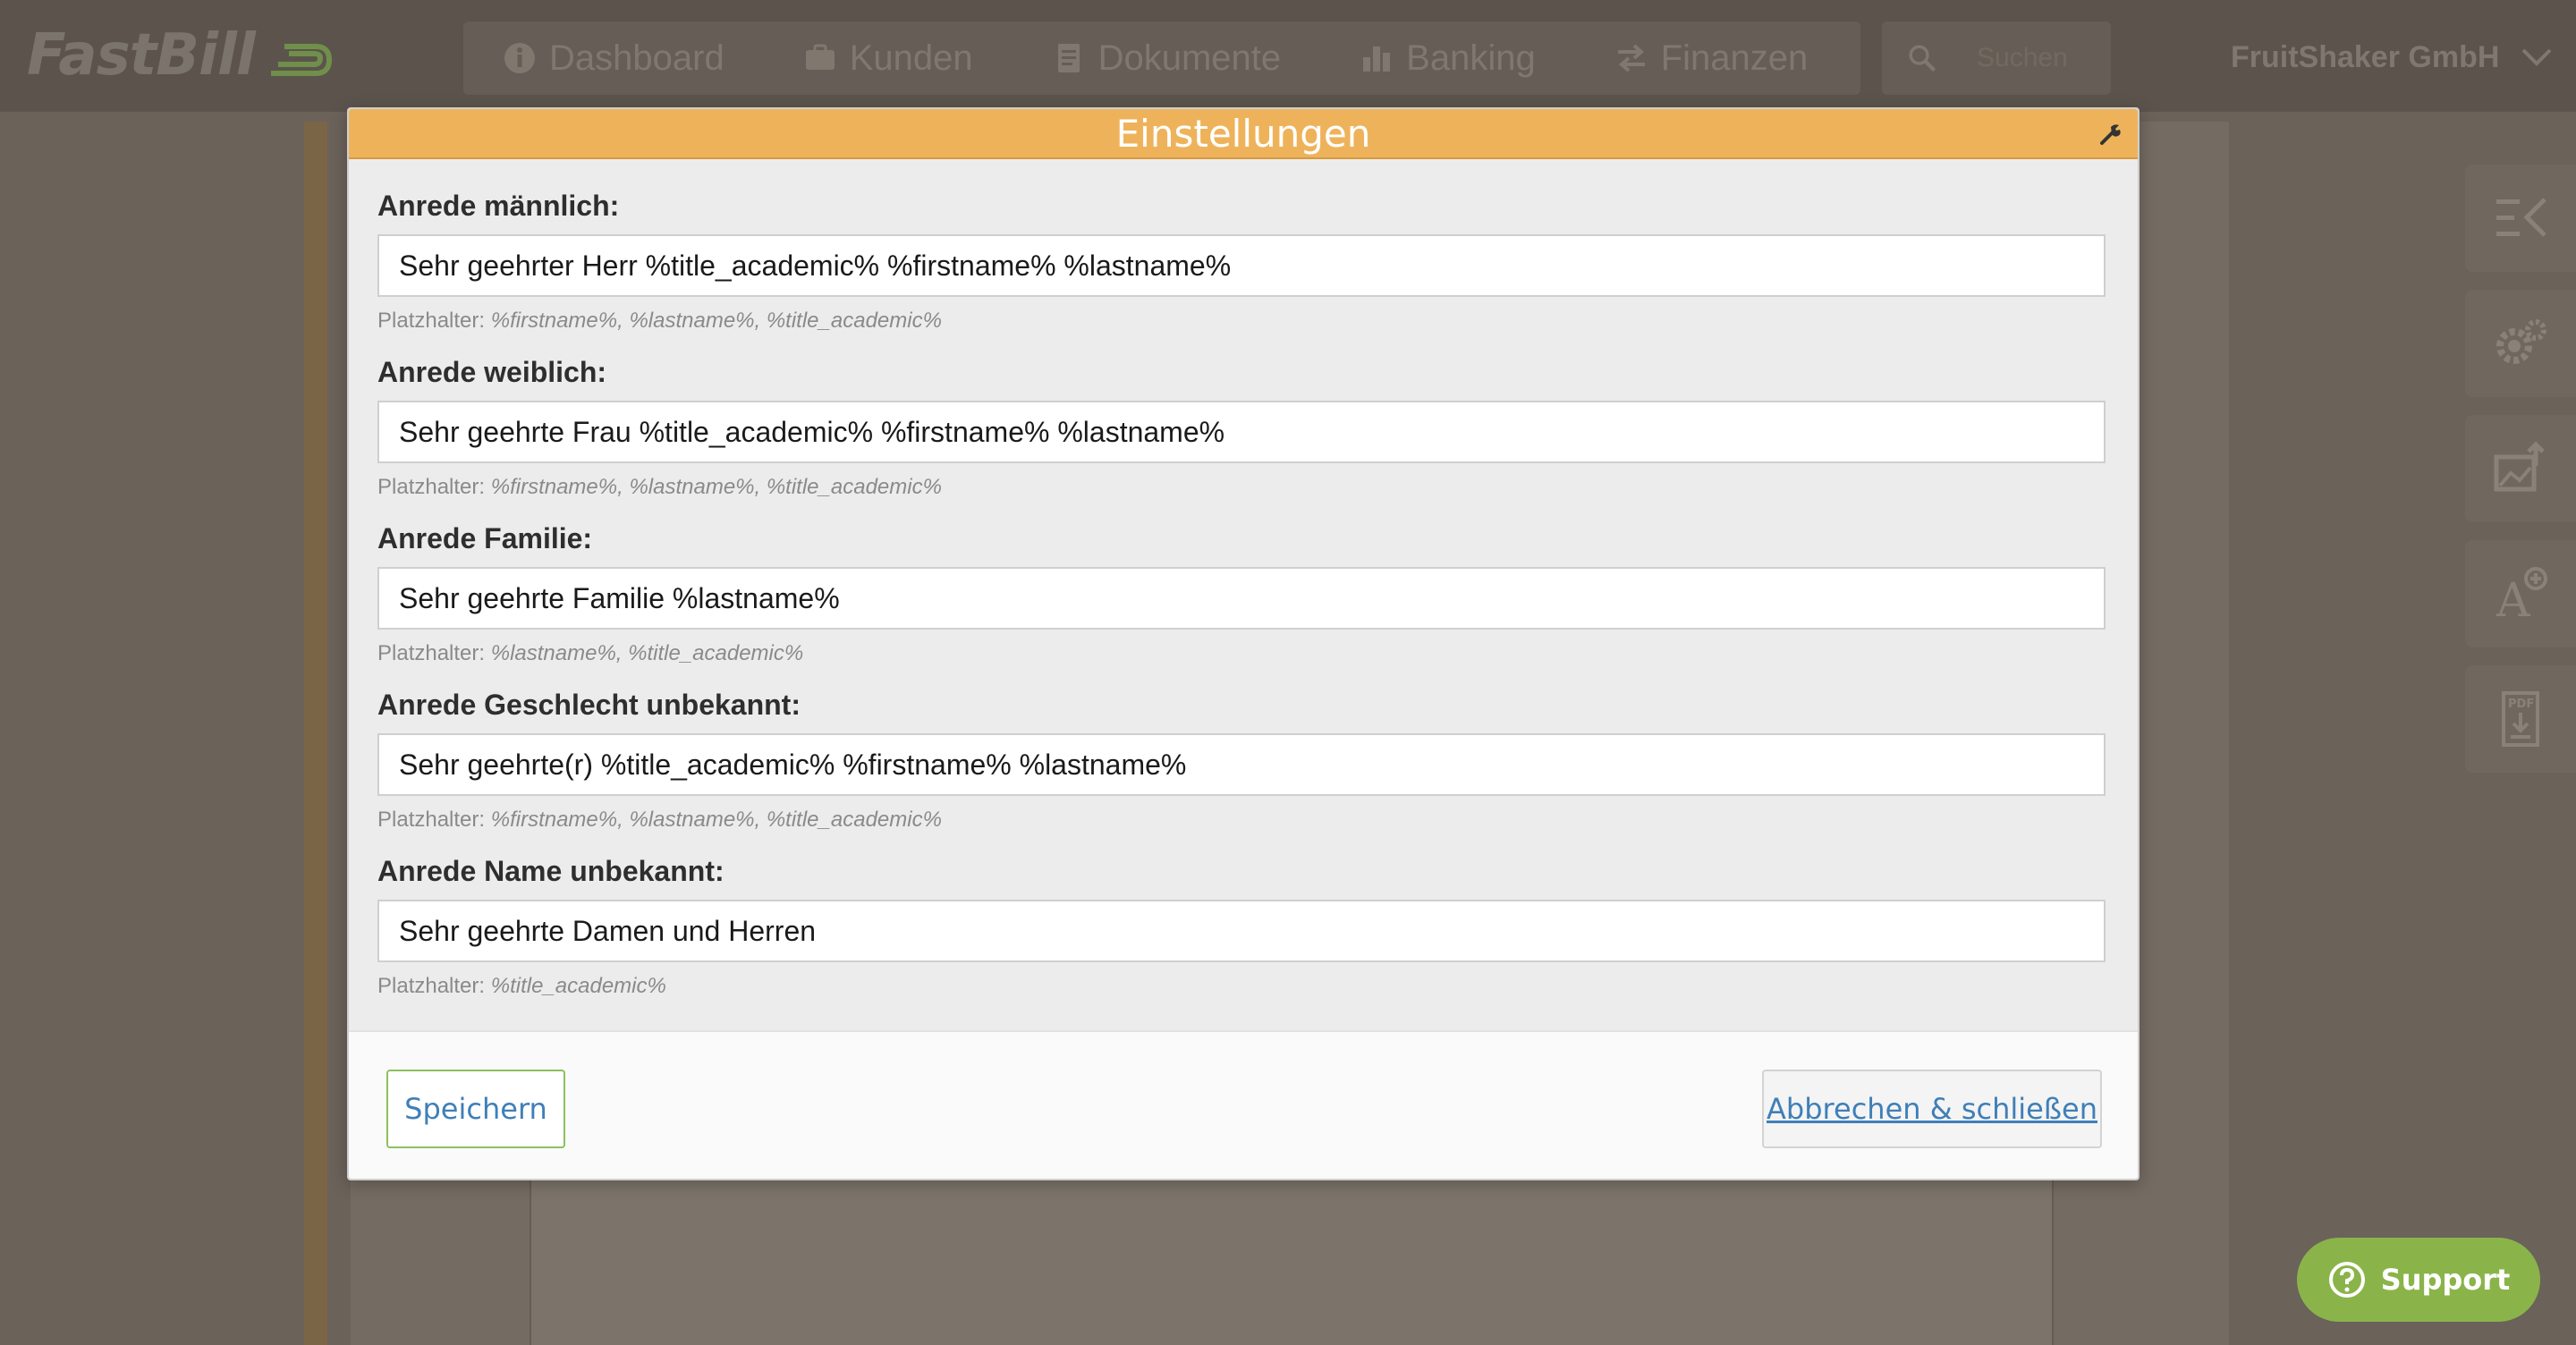 This screenshot has width=2576, height=1345. Describe the element at coordinates (1377, 59) in the screenshot. I see `bar-chart-icon` at that location.